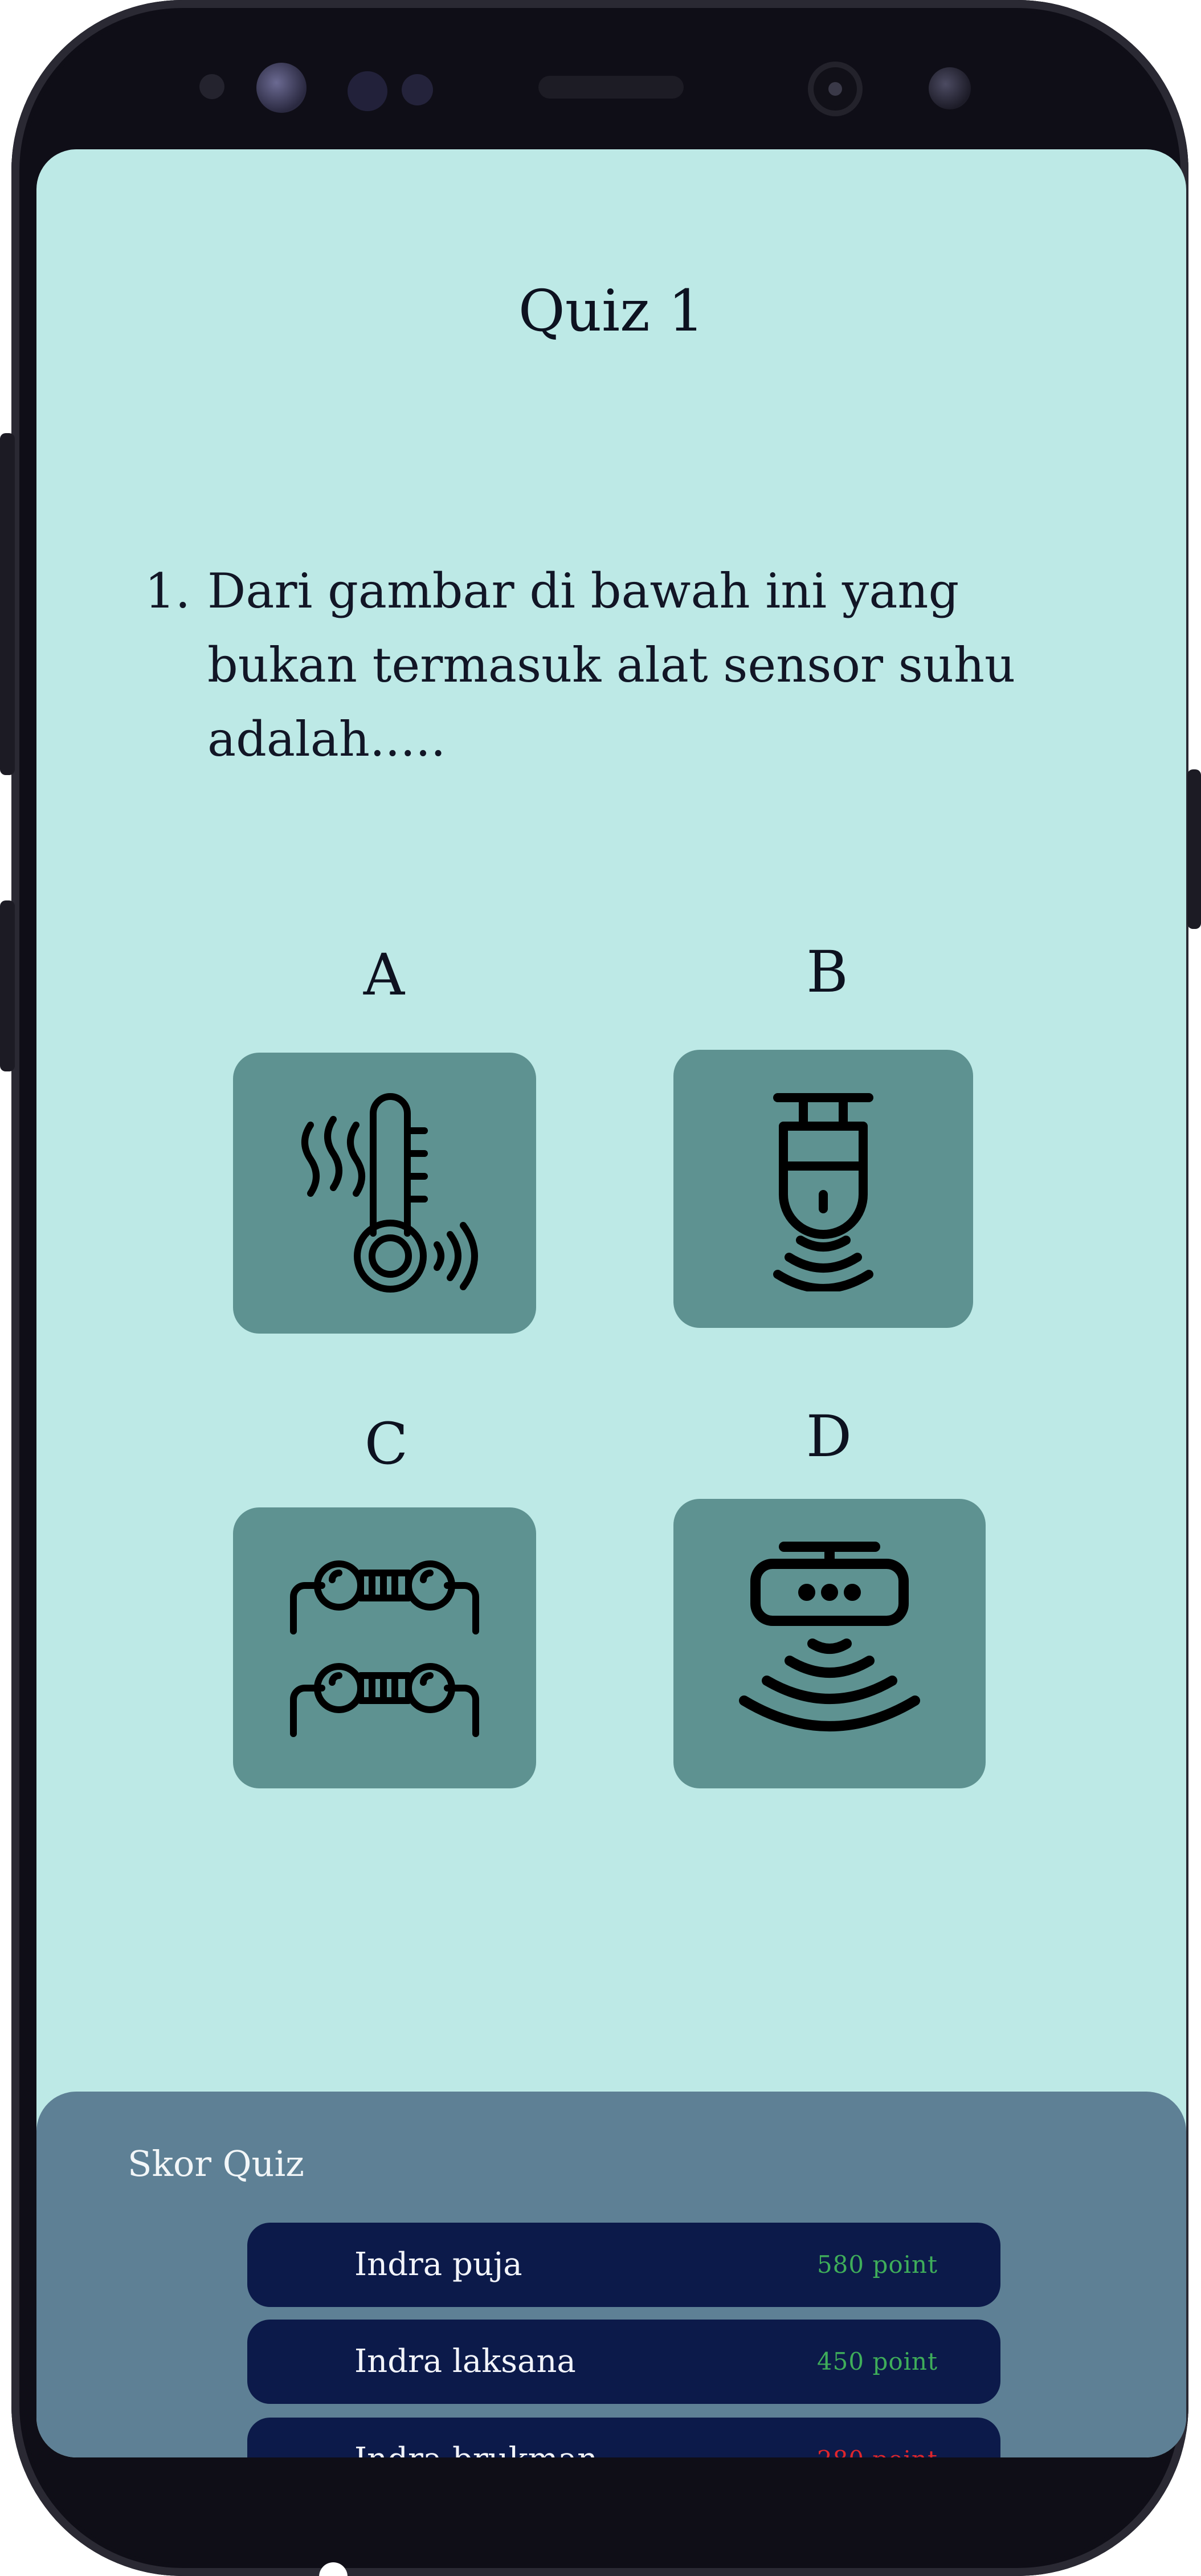 This screenshot has width=1201, height=2576. Describe the element at coordinates (827, 972) in the screenshot. I see `option-b-label: B` at that location.